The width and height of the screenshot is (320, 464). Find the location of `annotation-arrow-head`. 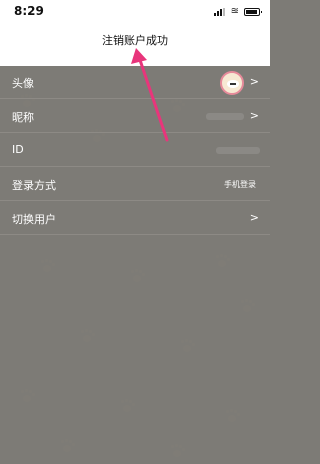

annotation-arrow-head is located at coordinates (139, 56).